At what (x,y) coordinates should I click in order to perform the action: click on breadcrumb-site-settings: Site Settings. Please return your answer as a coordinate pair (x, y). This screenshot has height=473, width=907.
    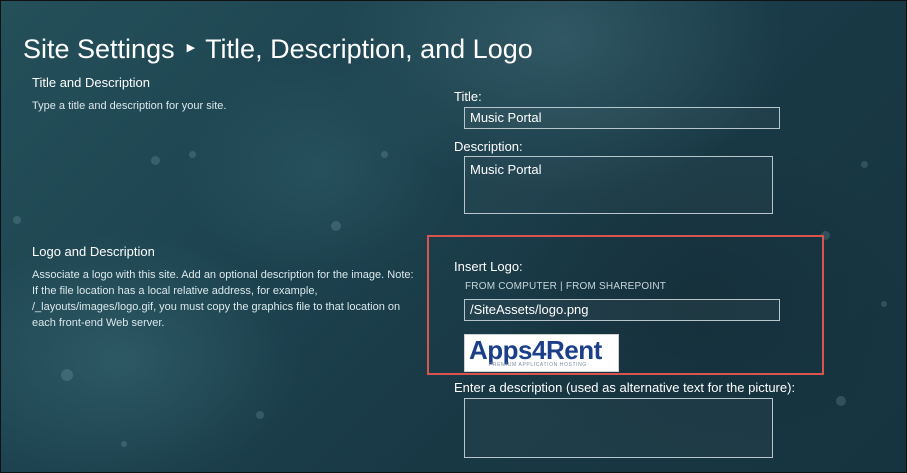
    Looking at the image, I should click on (99, 49).